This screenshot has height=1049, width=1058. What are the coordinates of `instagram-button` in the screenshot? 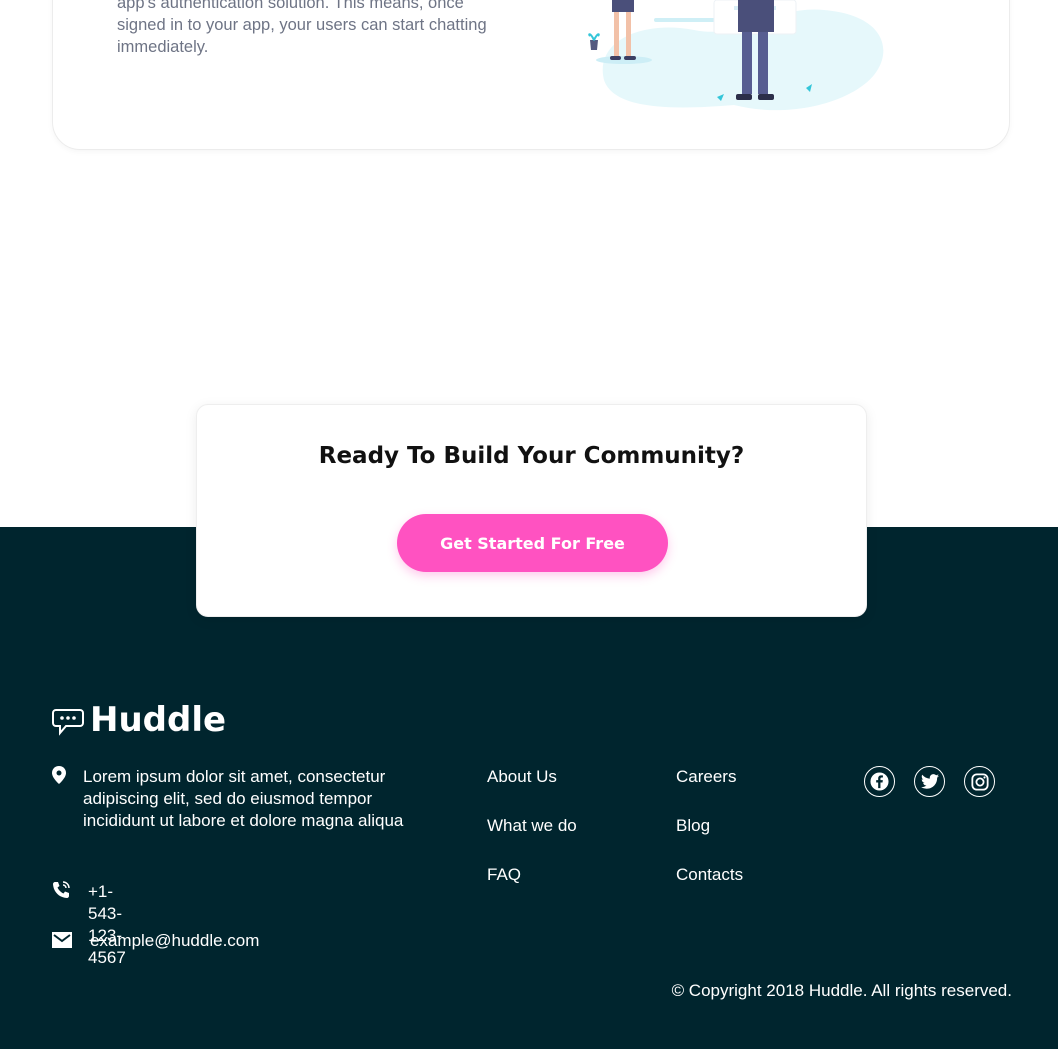 It's located at (979, 781).